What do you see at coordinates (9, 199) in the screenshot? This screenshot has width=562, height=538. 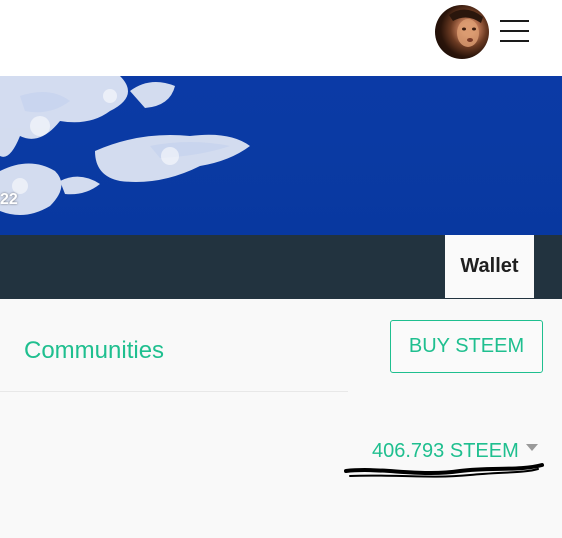 I see `cover-partial-text: 22` at bounding box center [9, 199].